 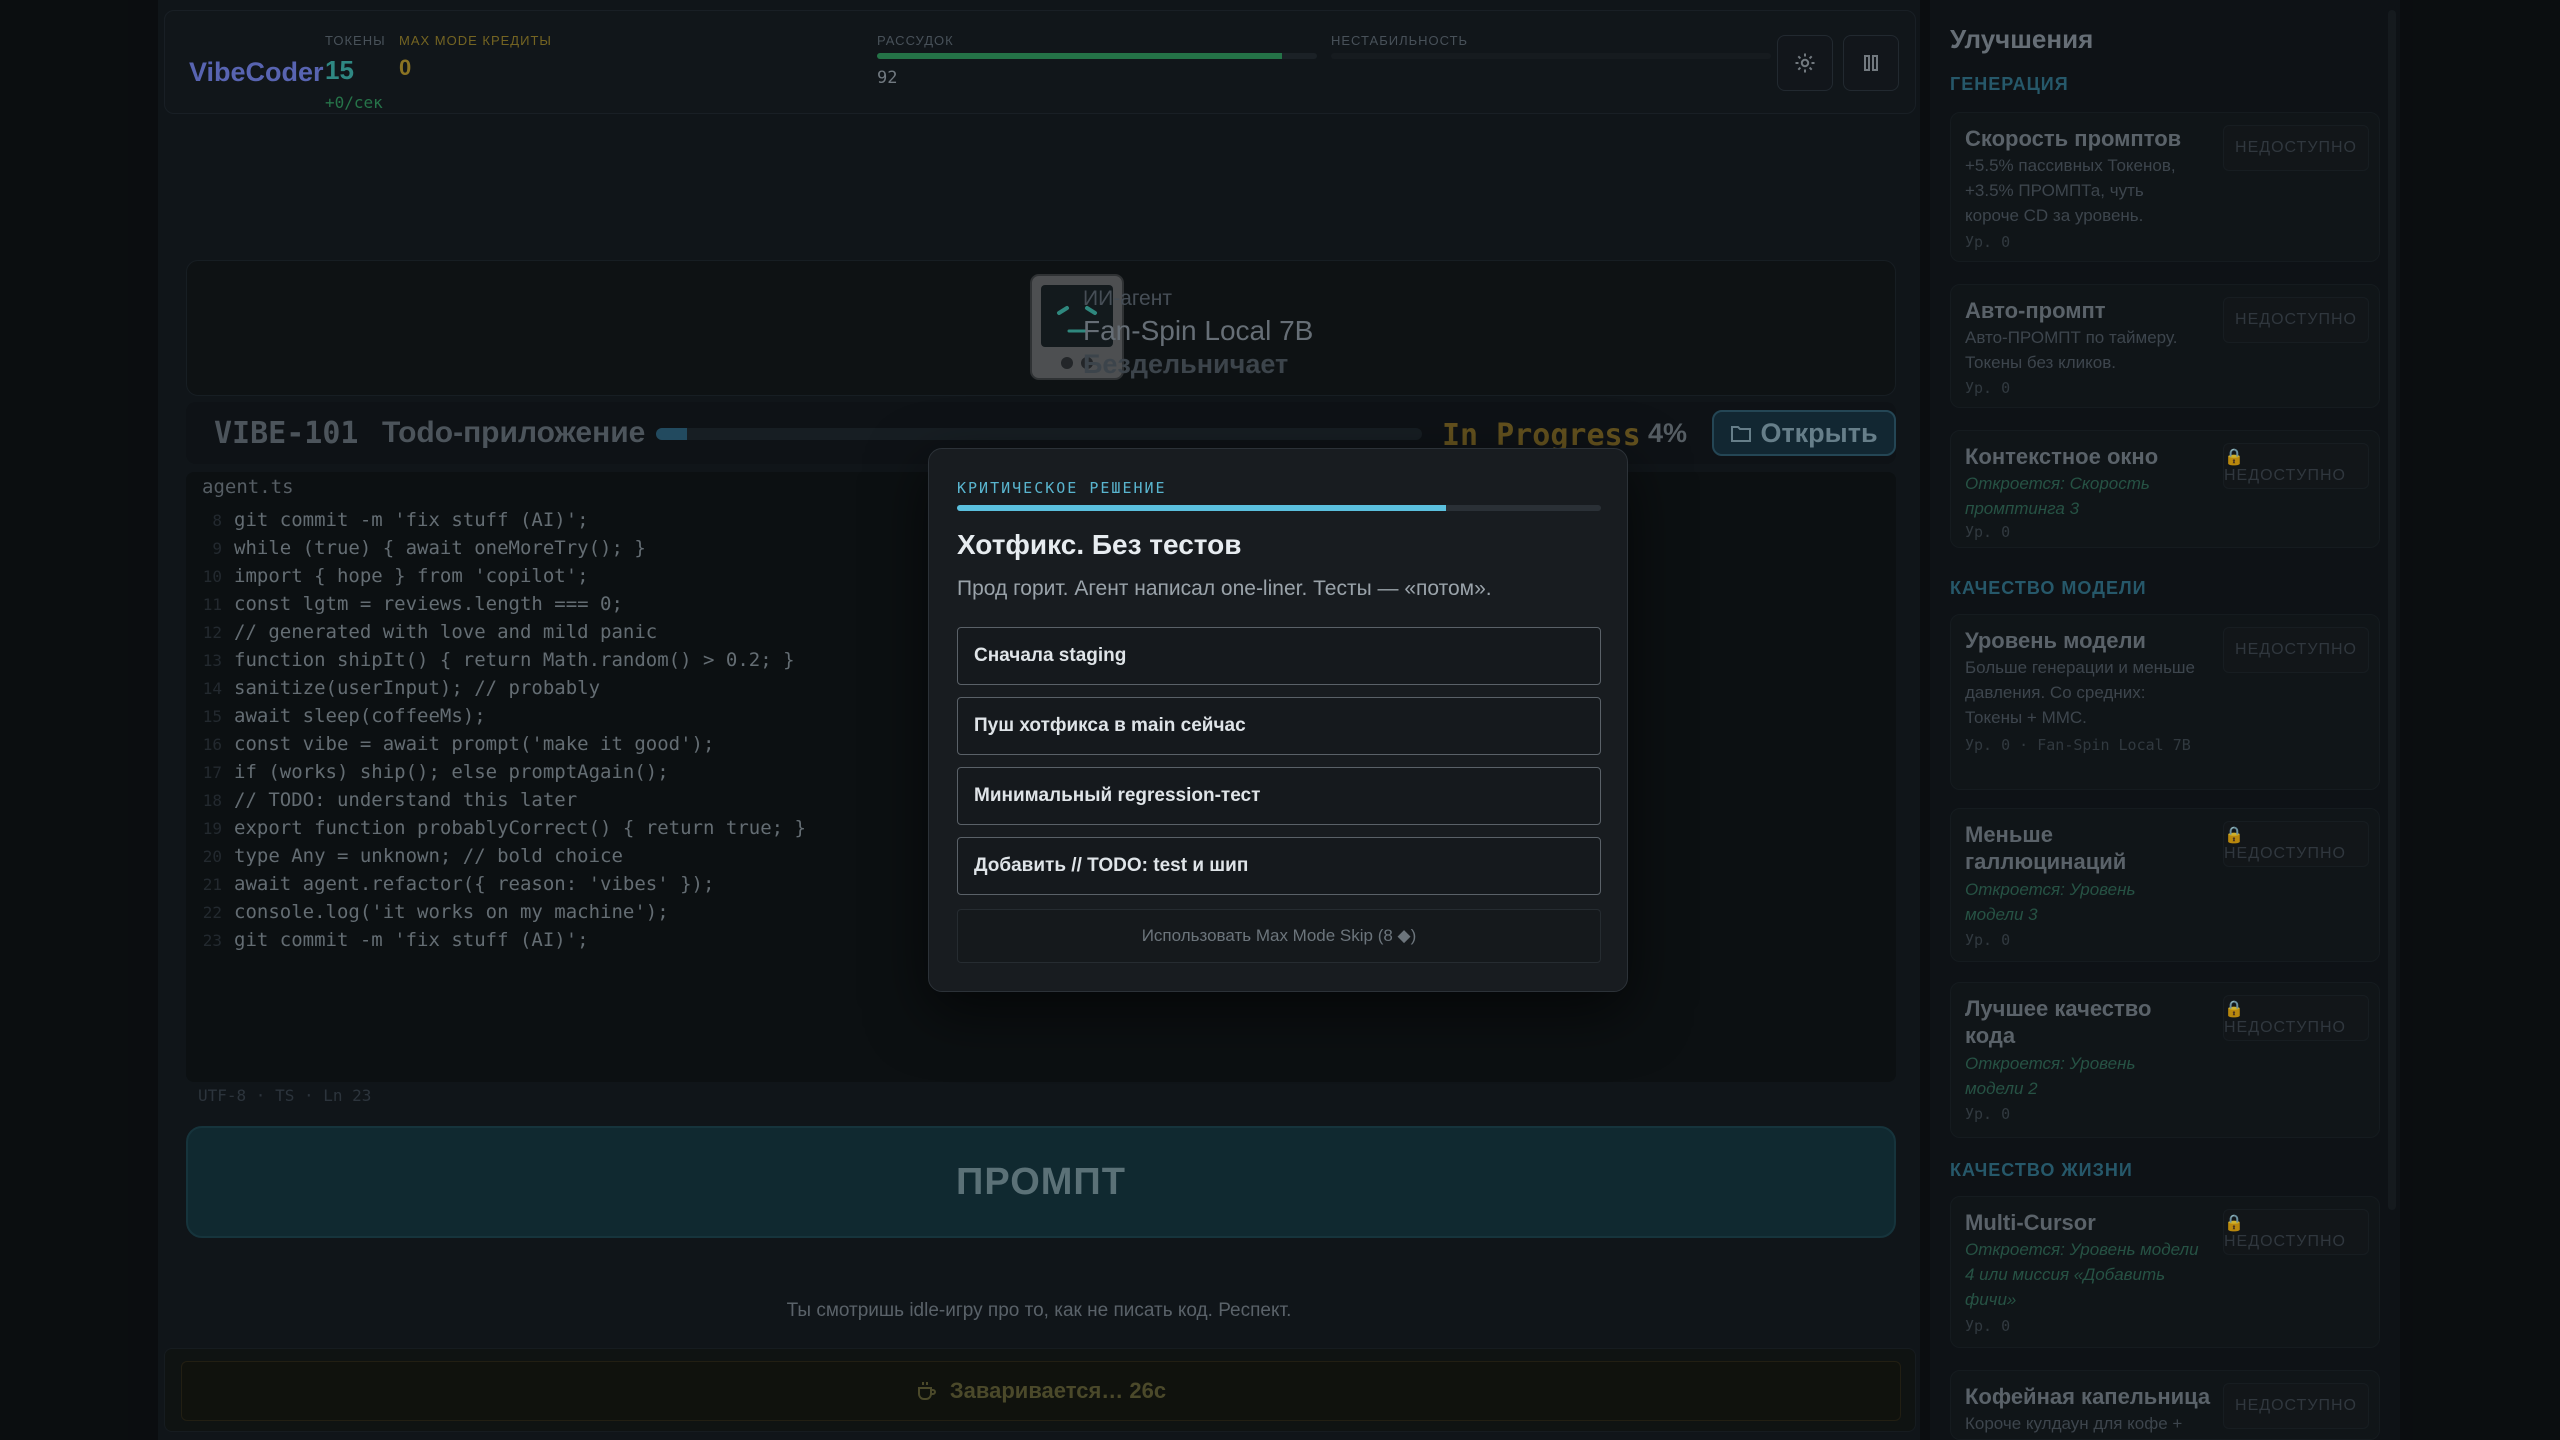 I want to click on max-mode-skip-button: Использовать Max Mode Skip (8 ◆), so click(x=1279, y=936).